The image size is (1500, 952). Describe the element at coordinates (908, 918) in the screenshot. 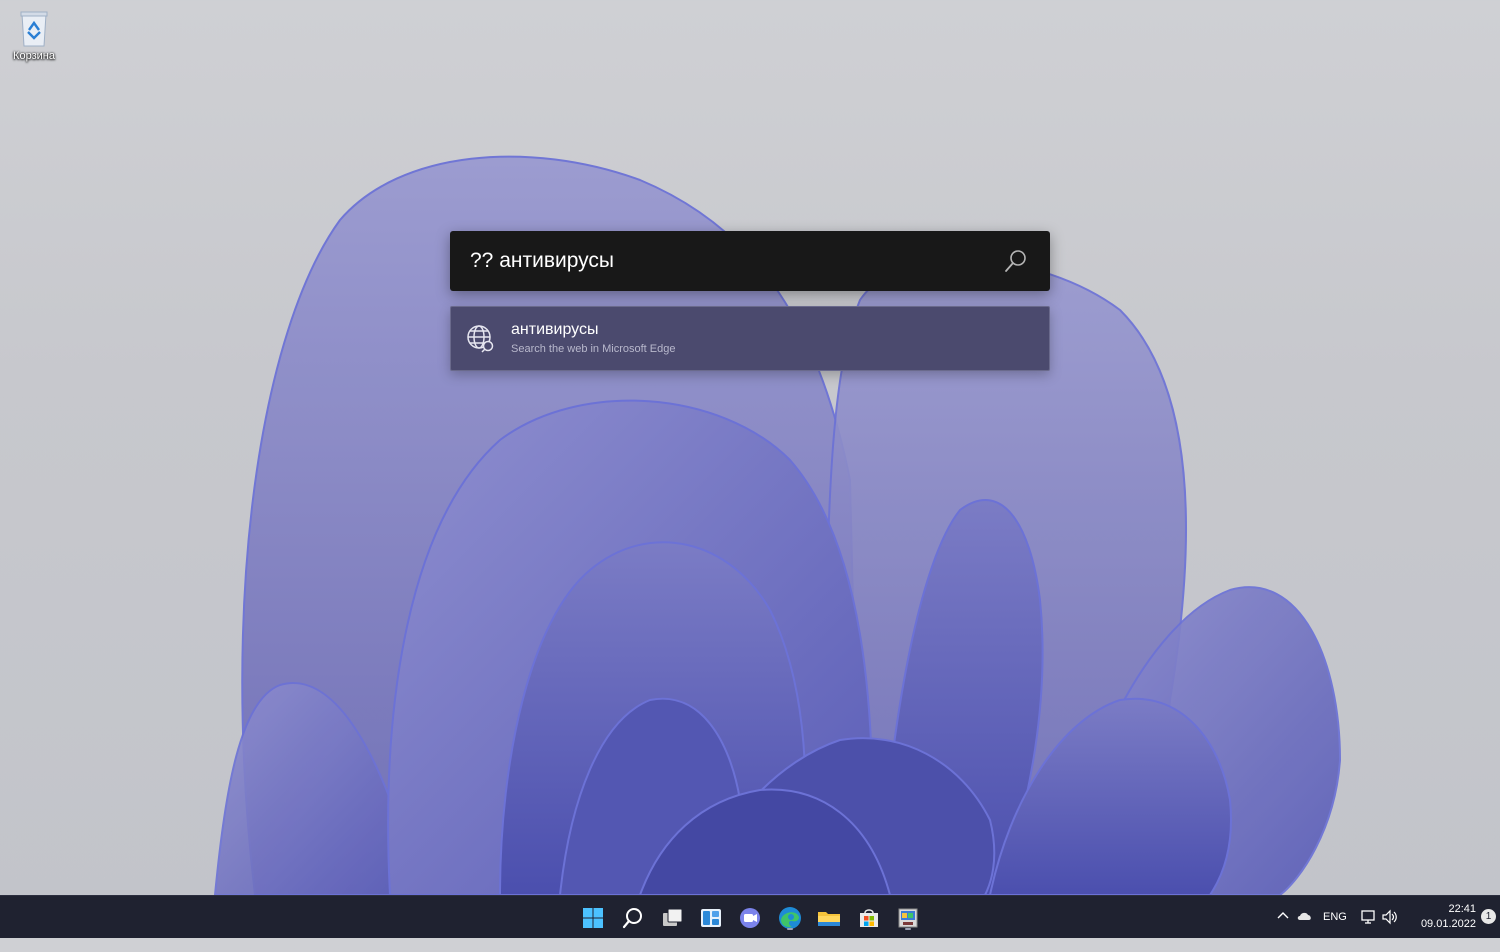

I see `app-button` at that location.